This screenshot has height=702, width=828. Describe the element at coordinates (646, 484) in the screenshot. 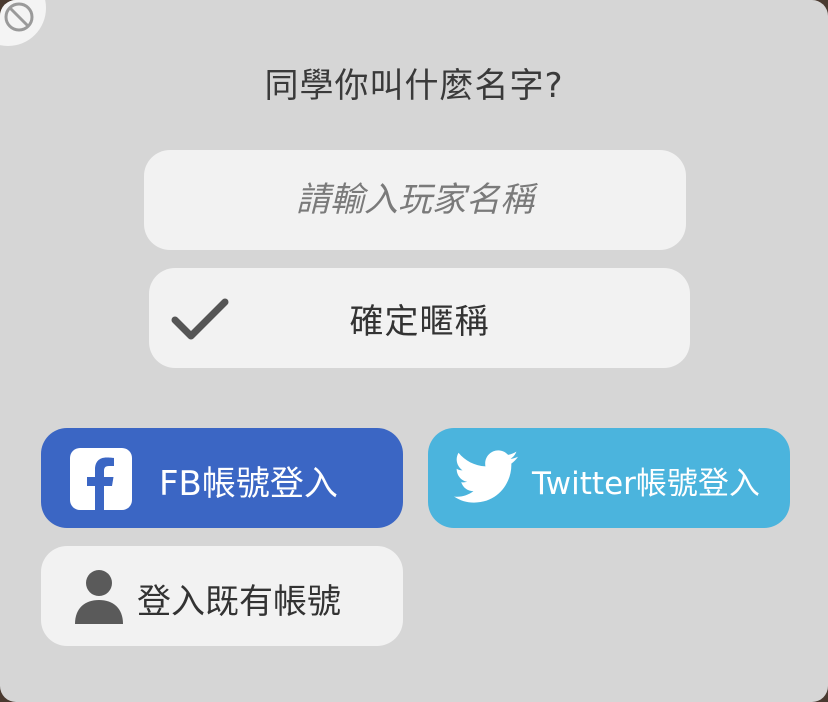

I see `twitter-login-label: Twitter帳號登入` at that location.